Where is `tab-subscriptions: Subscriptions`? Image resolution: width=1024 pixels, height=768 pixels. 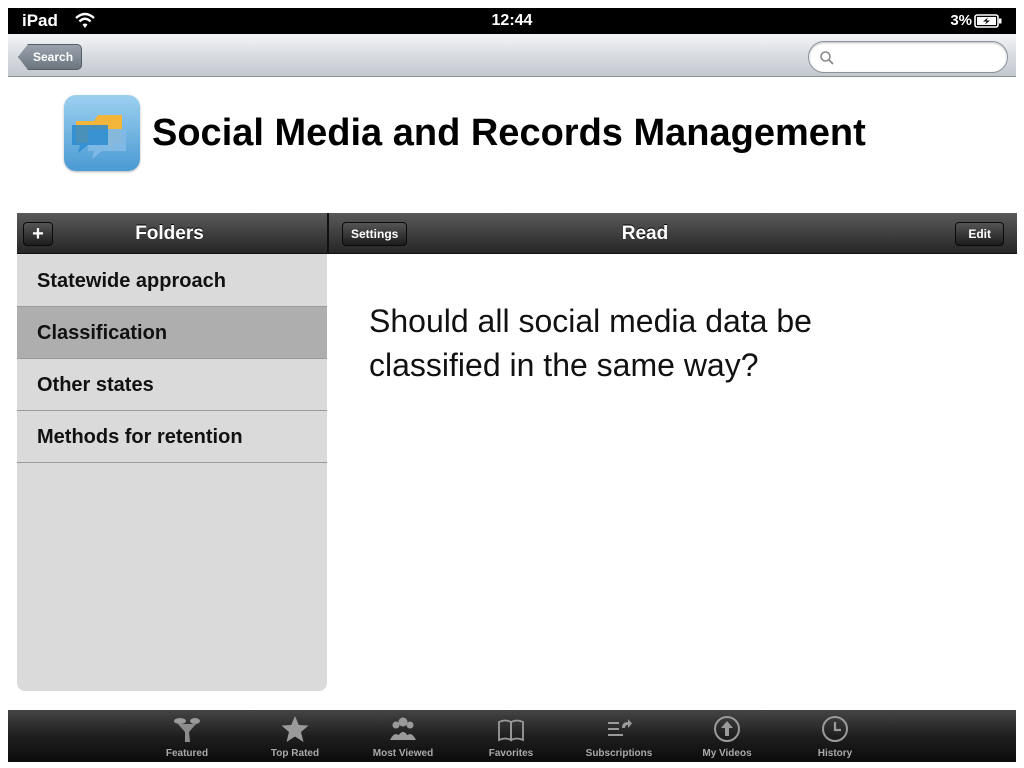 tab-subscriptions: Subscriptions is located at coordinates (619, 736).